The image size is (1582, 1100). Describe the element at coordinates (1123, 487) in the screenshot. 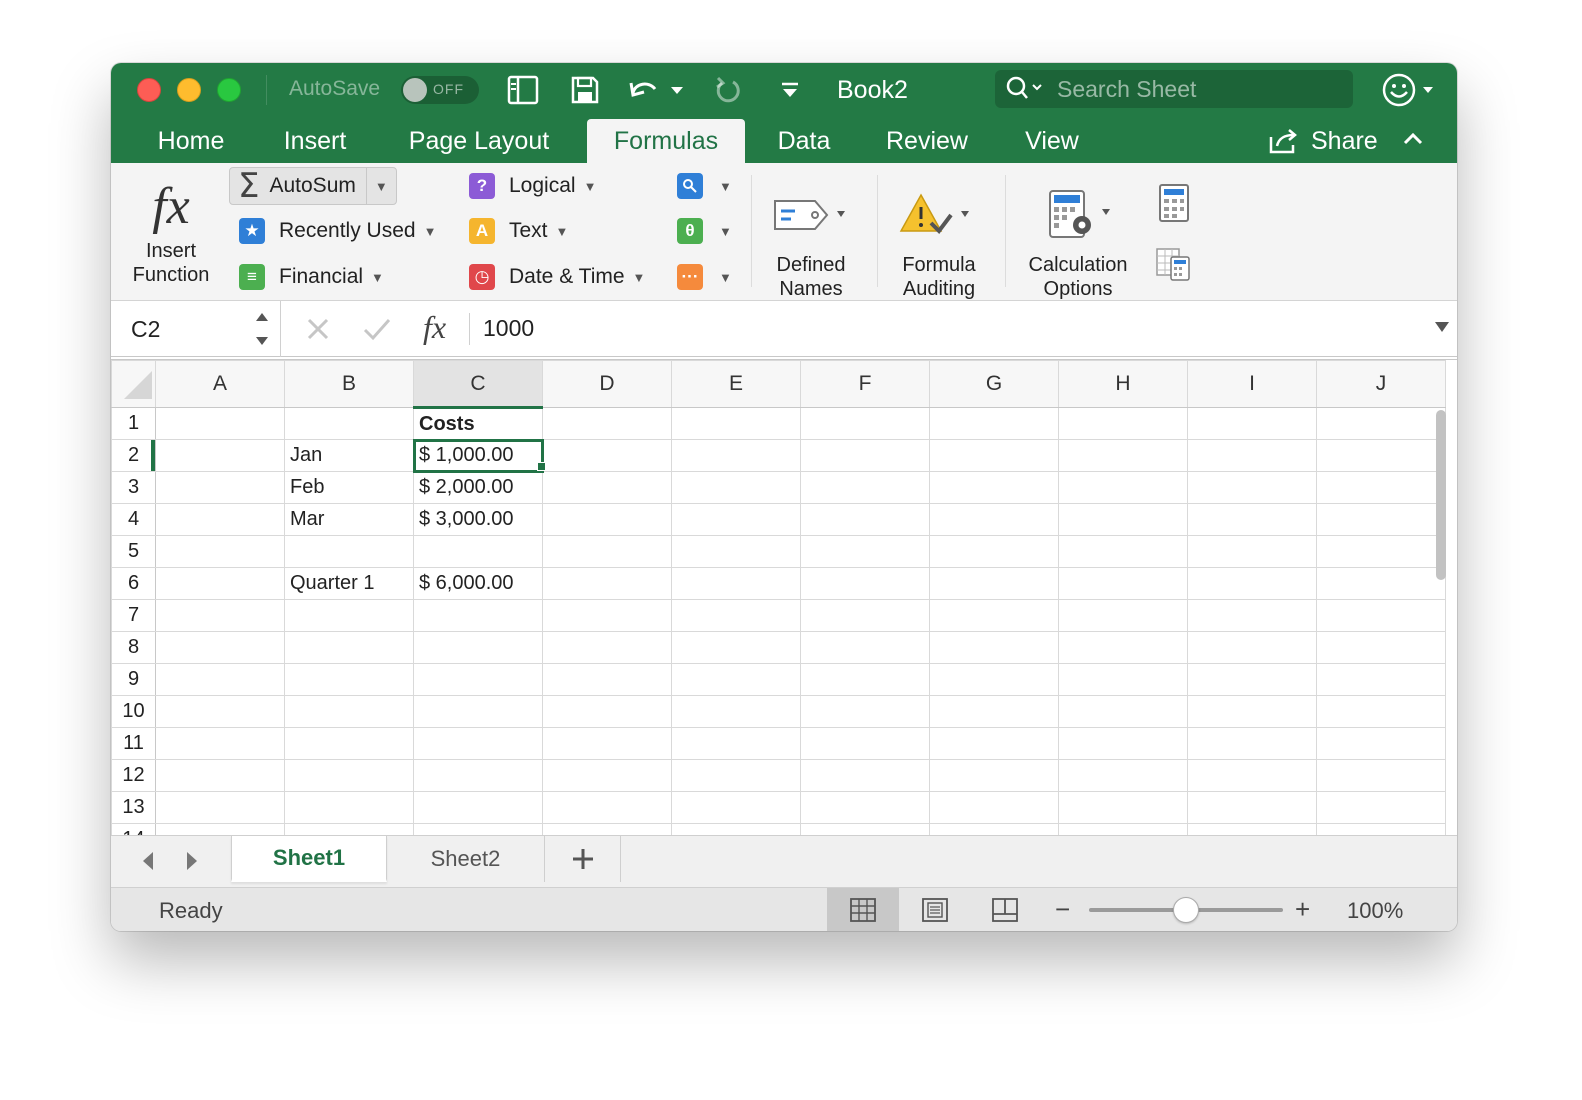

I see `cell-h3` at that location.